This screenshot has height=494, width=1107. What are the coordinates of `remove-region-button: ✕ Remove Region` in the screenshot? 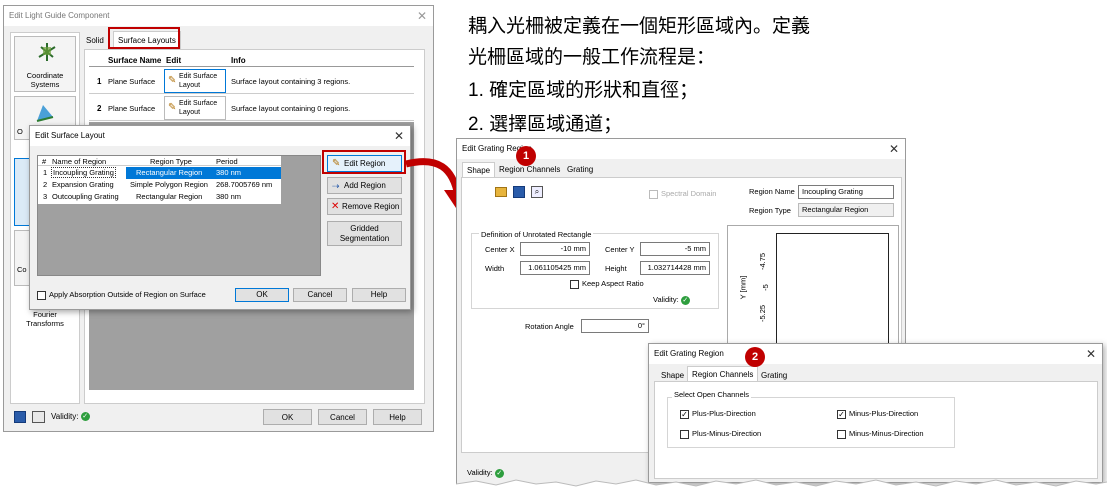 It's located at (364, 206).